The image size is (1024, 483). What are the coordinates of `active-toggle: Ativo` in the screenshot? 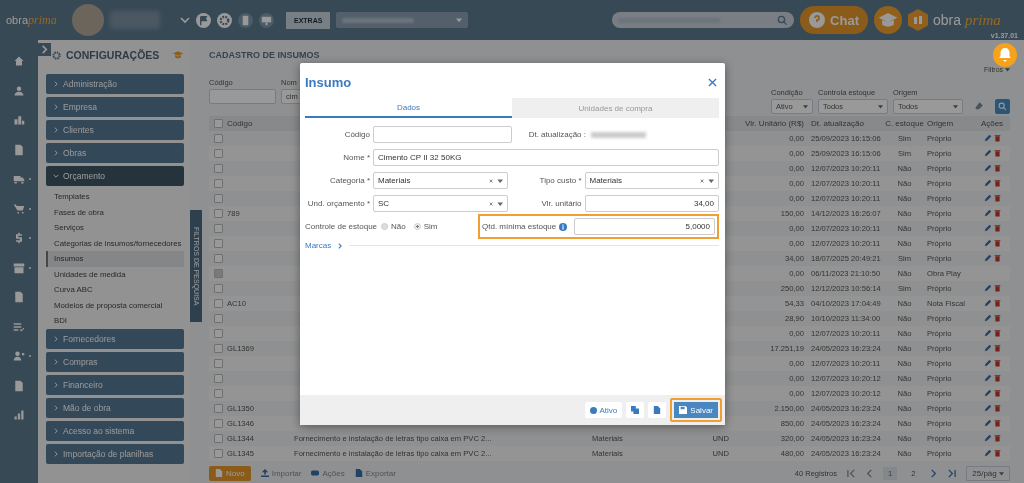 It's located at (603, 410).